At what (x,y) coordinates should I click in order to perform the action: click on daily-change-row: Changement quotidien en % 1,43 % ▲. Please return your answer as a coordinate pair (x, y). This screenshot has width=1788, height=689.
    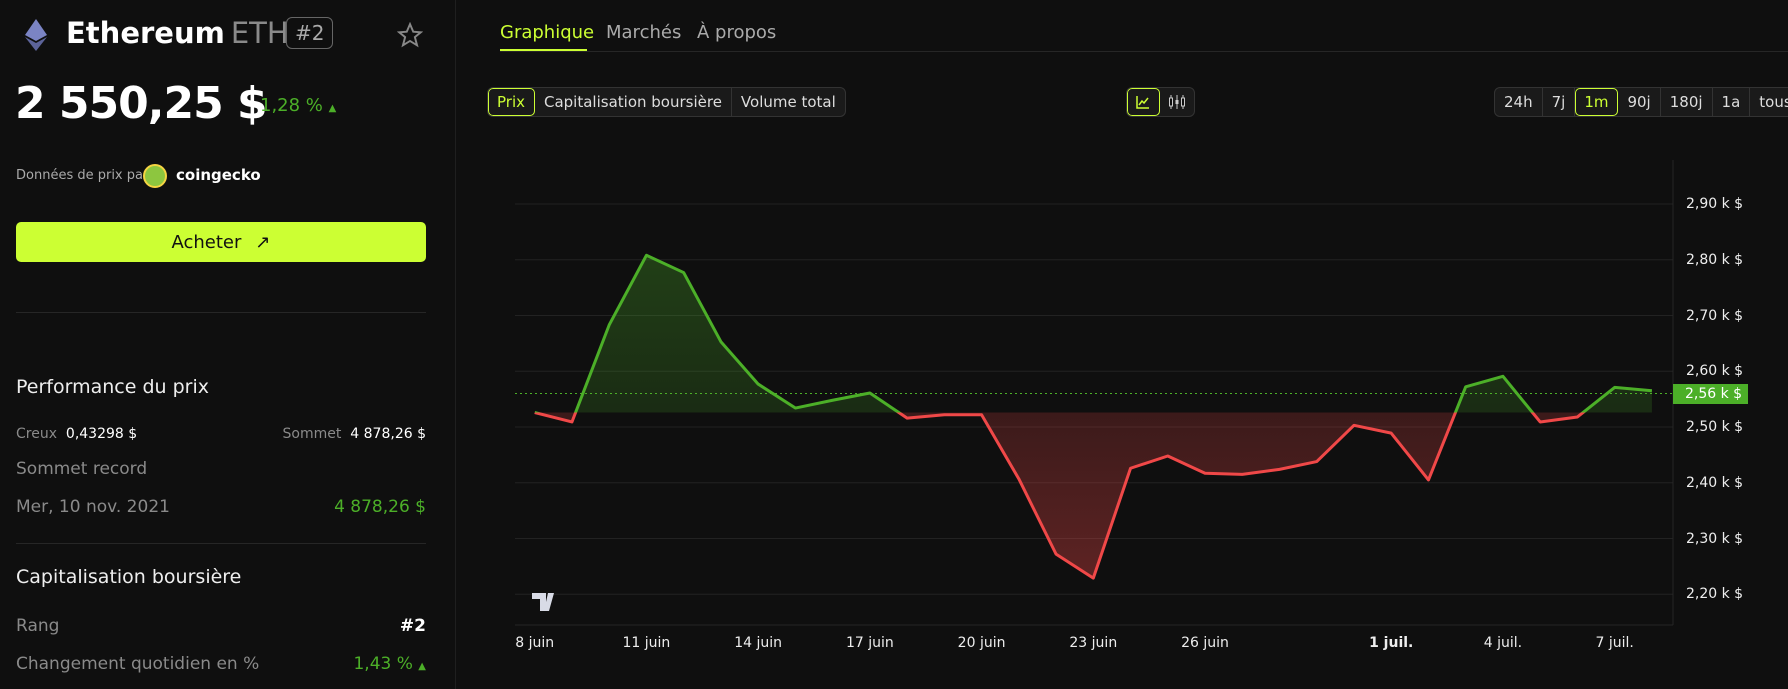
    Looking at the image, I should click on (221, 664).